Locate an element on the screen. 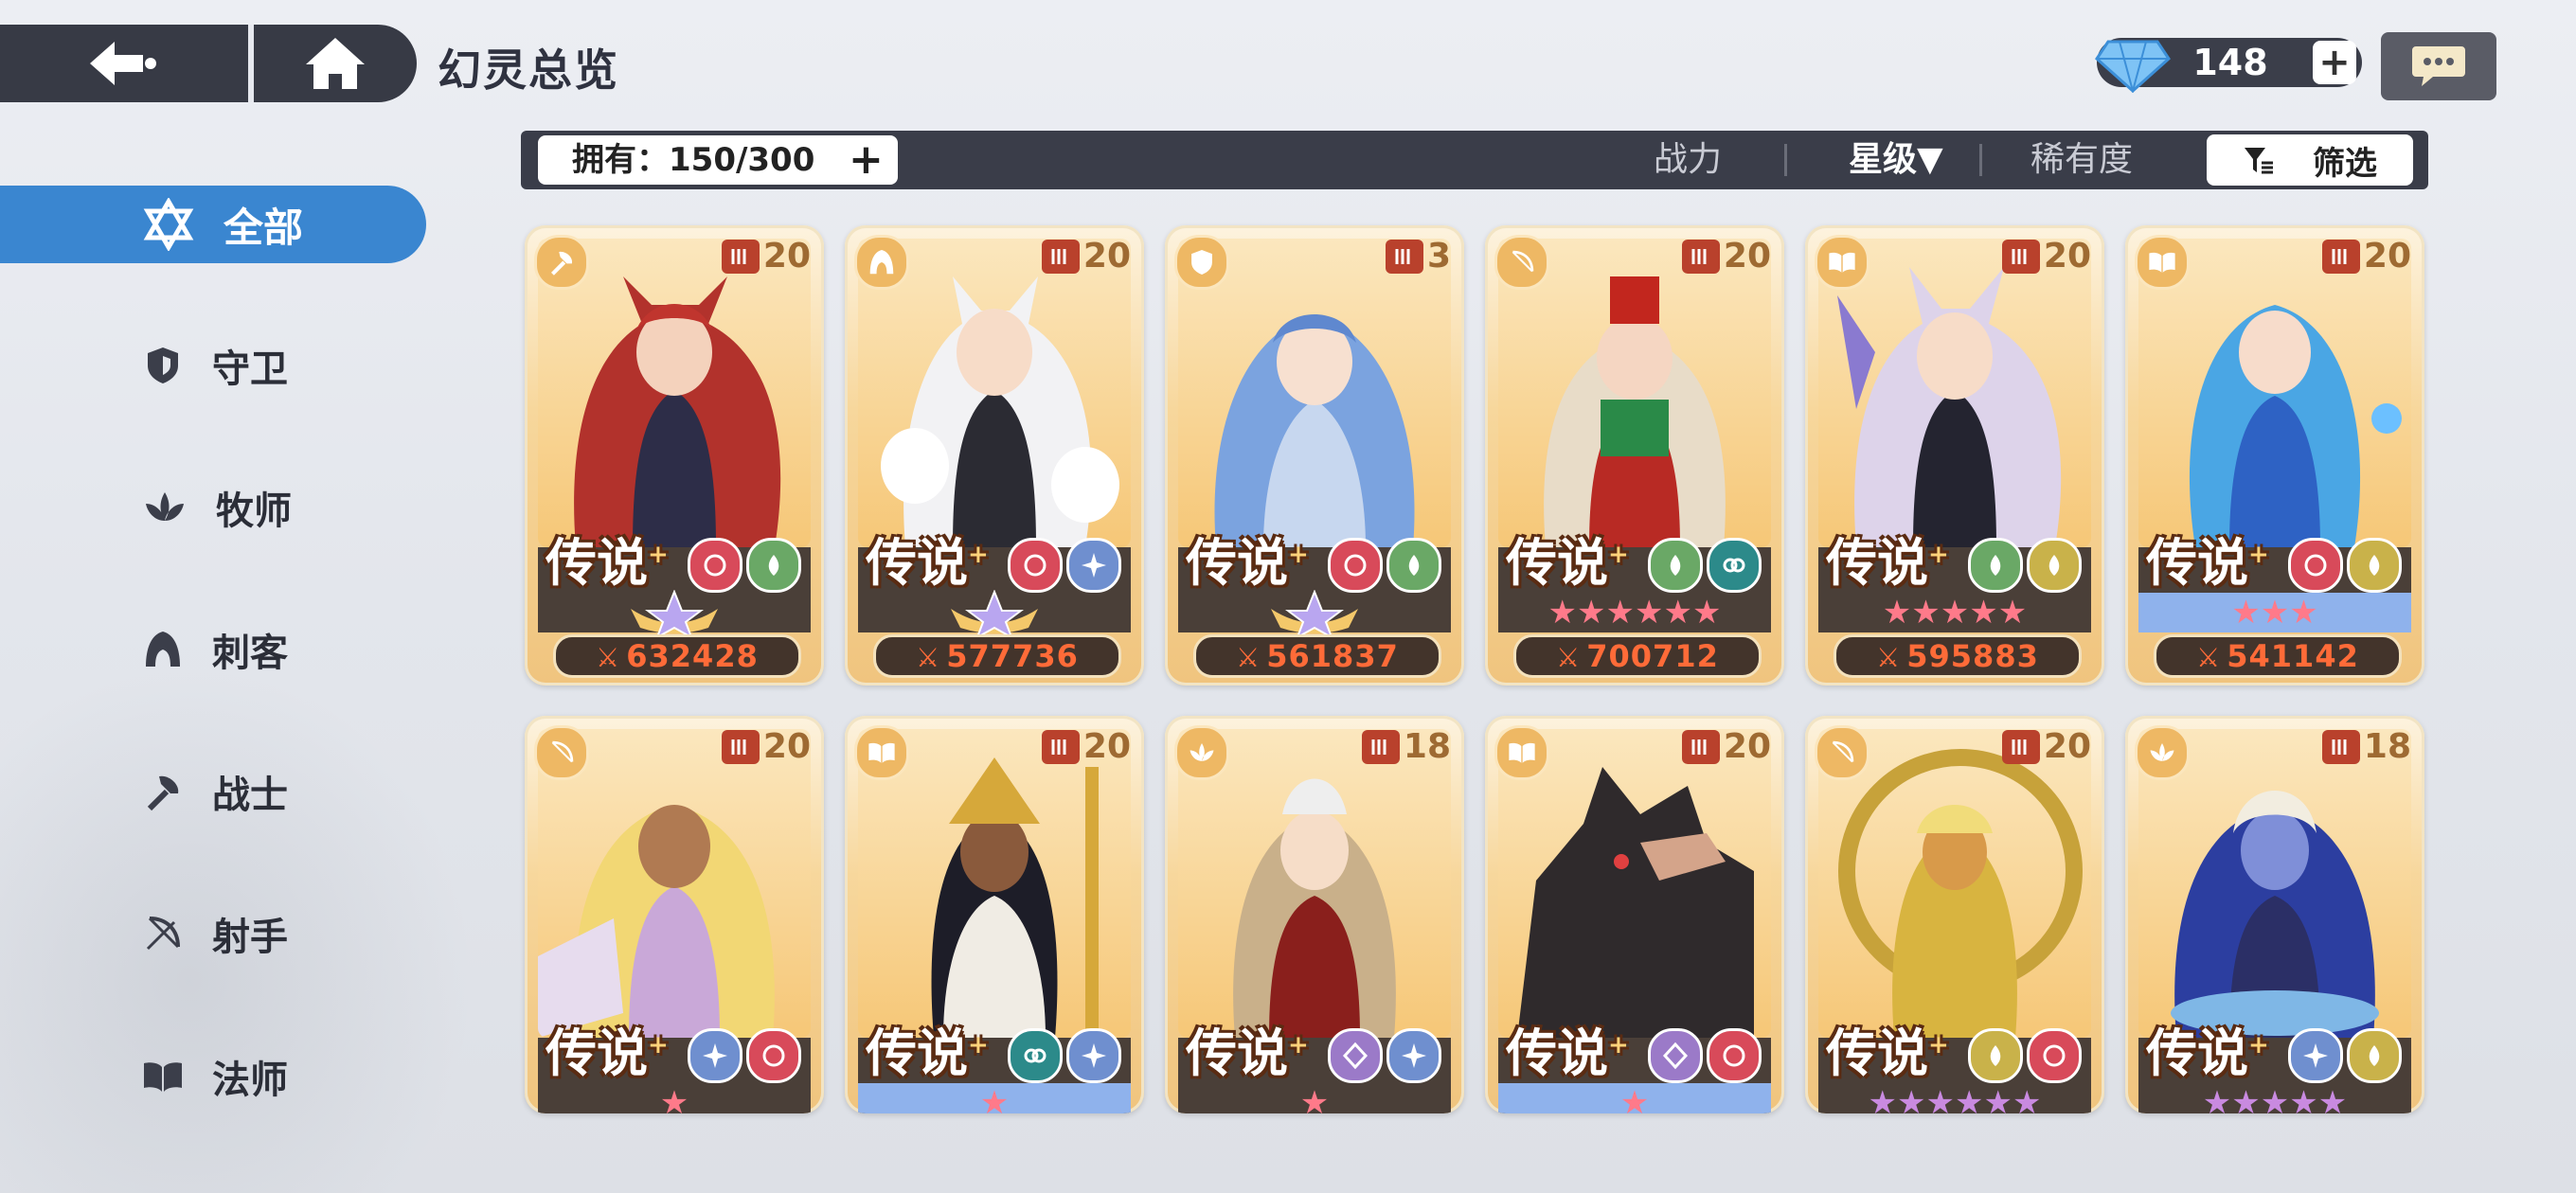  expand-capacity-button: + is located at coordinates (866, 160).